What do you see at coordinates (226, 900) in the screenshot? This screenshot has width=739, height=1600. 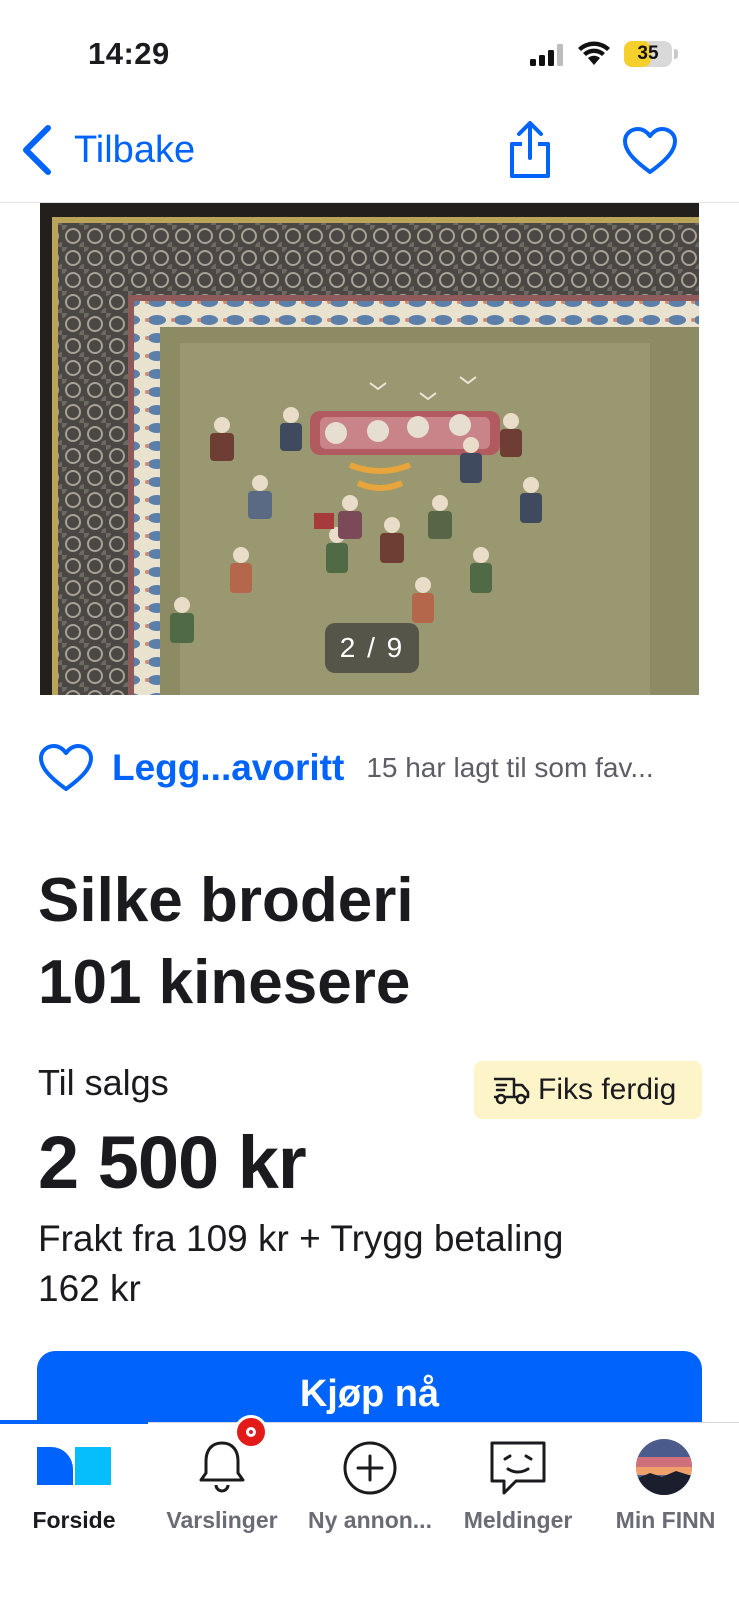 I see `title-line-1: Silke broderi` at bounding box center [226, 900].